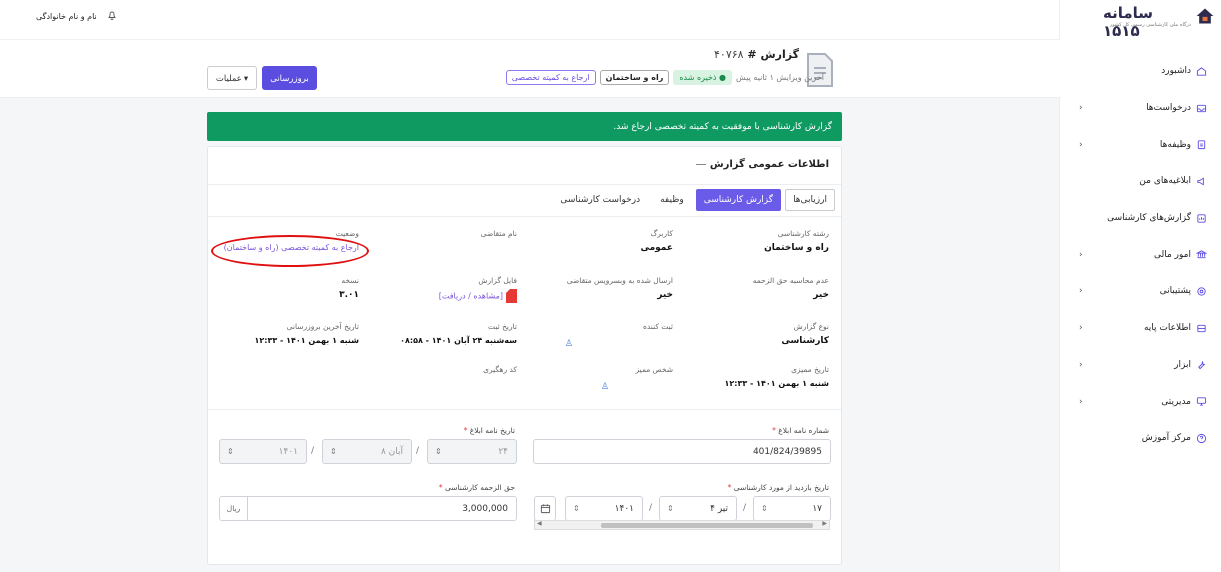 This screenshot has height=572, width=1221. Describe the element at coordinates (66, 16) in the screenshot. I see `user-name: نام و نام خانوادگی` at that location.